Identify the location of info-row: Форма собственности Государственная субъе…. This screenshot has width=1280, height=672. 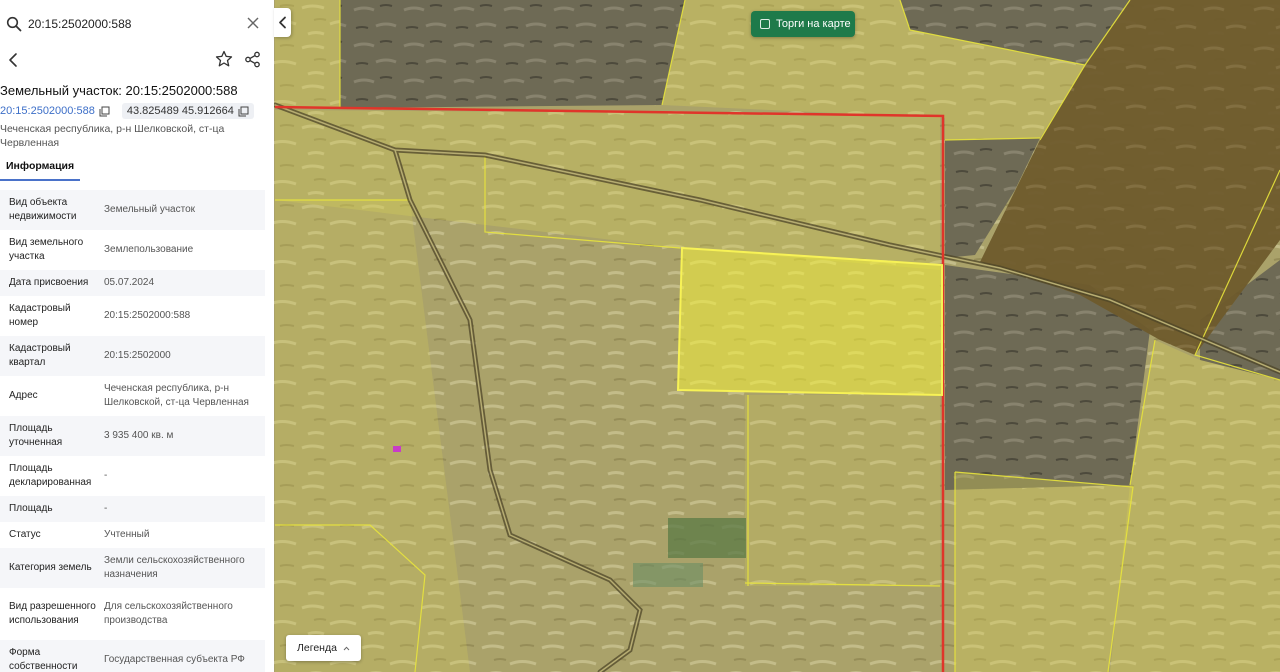
(132, 656).